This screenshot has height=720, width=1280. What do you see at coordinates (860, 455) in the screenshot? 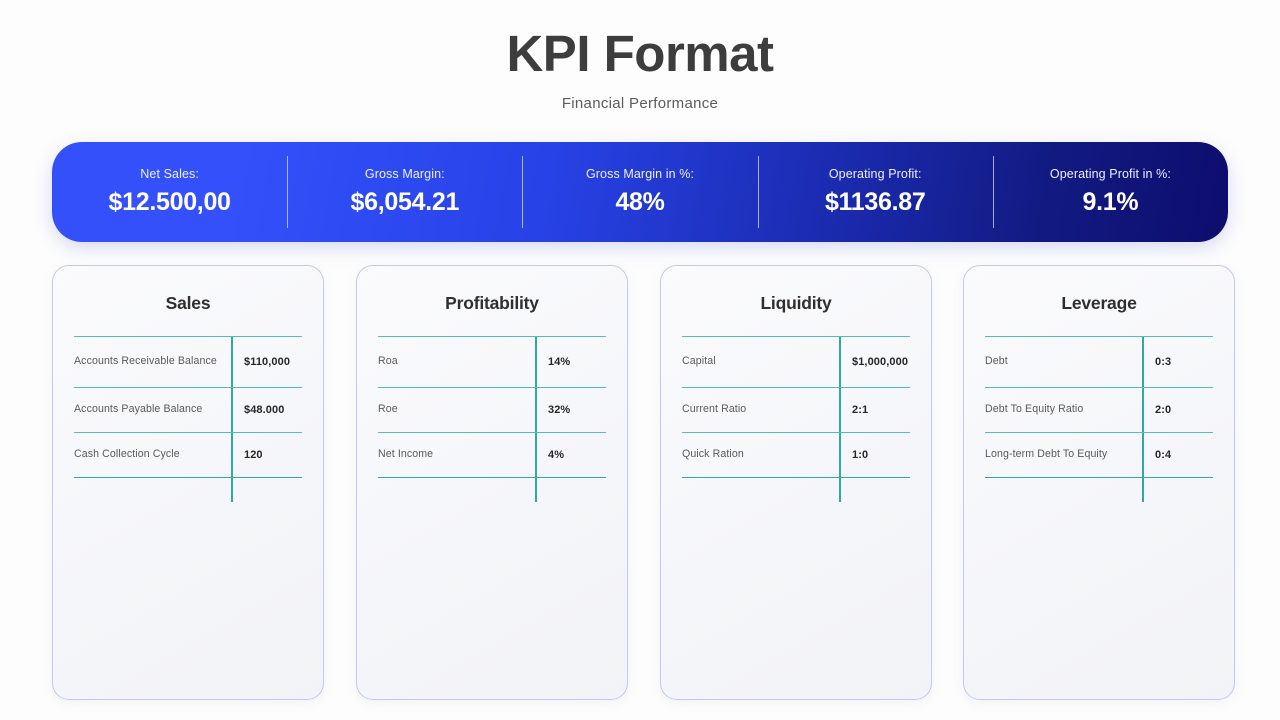
I see `metric-value: 1:0` at bounding box center [860, 455].